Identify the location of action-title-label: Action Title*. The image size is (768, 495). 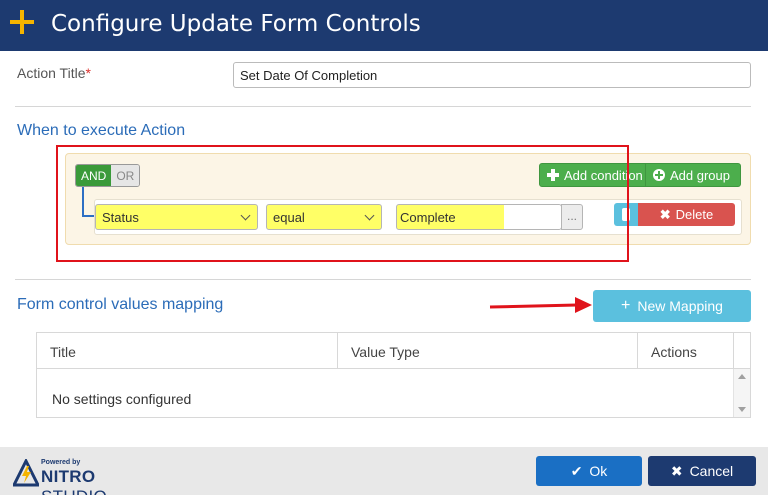
(54, 73).